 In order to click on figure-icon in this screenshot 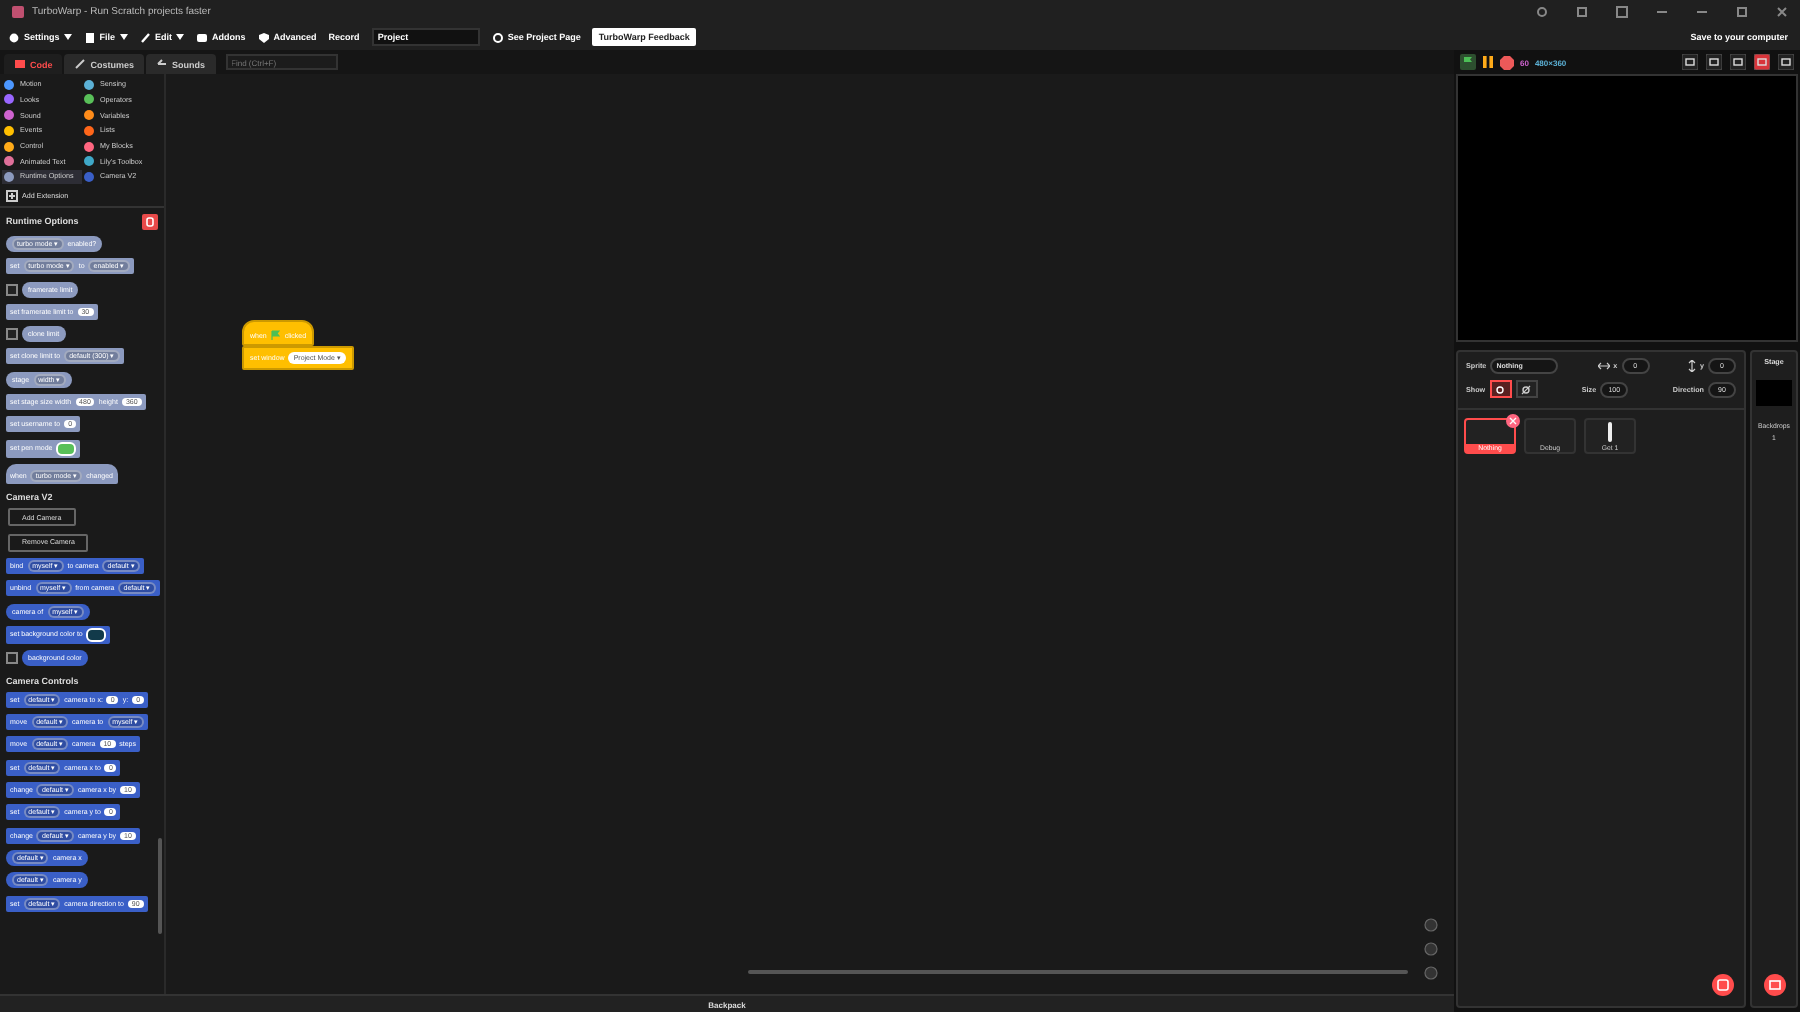, I will do `click(1610, 432)`.